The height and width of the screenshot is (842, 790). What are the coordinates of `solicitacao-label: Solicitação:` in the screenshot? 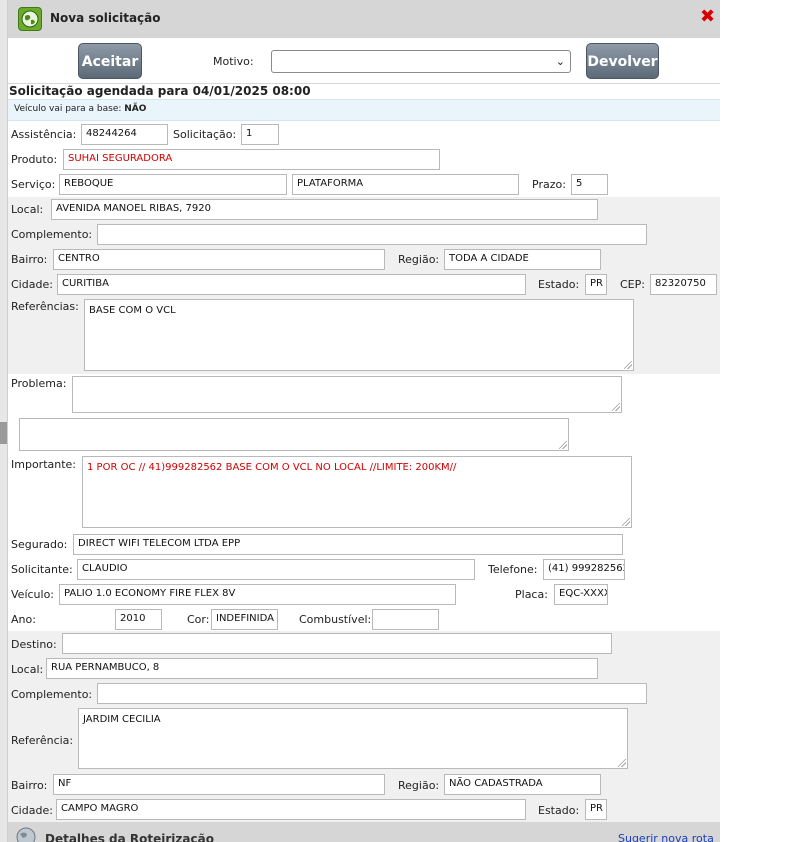 It's located at (205, 134).